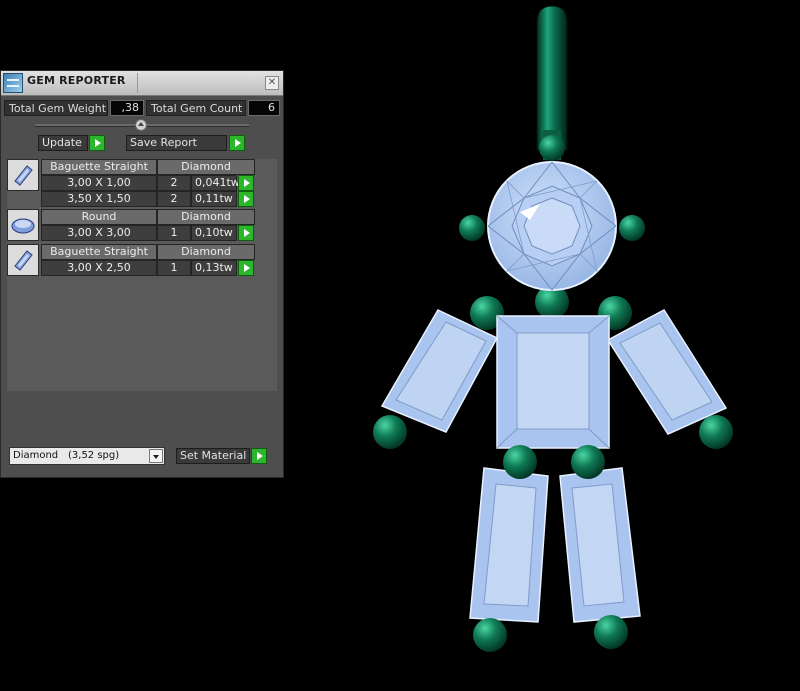 The image size is (800, 691). I want to click on panel-titlebar: GEM REPORTER ✕, so click(142, 83).